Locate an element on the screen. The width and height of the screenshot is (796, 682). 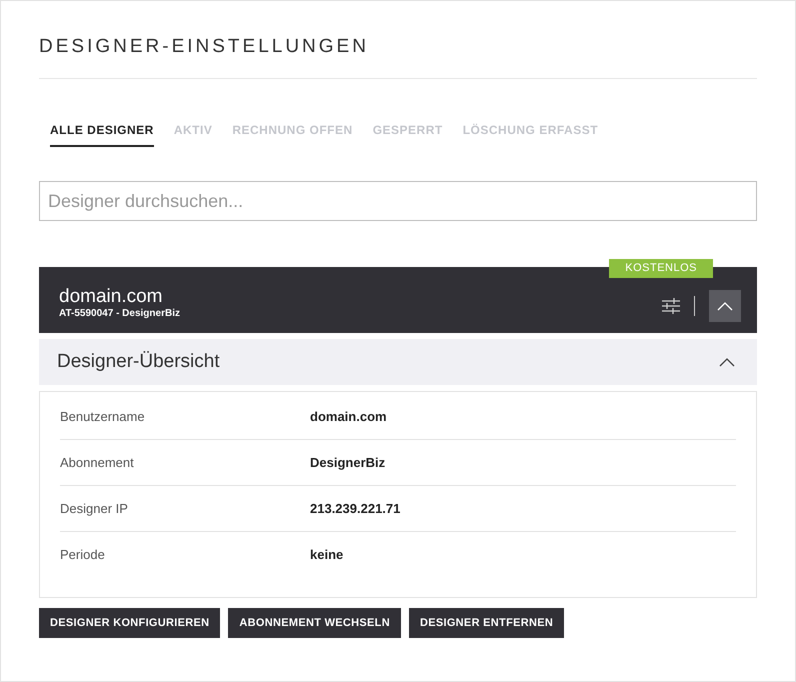
filter-tab: ALLE DESIGNER is located at coordinates (102, 134).